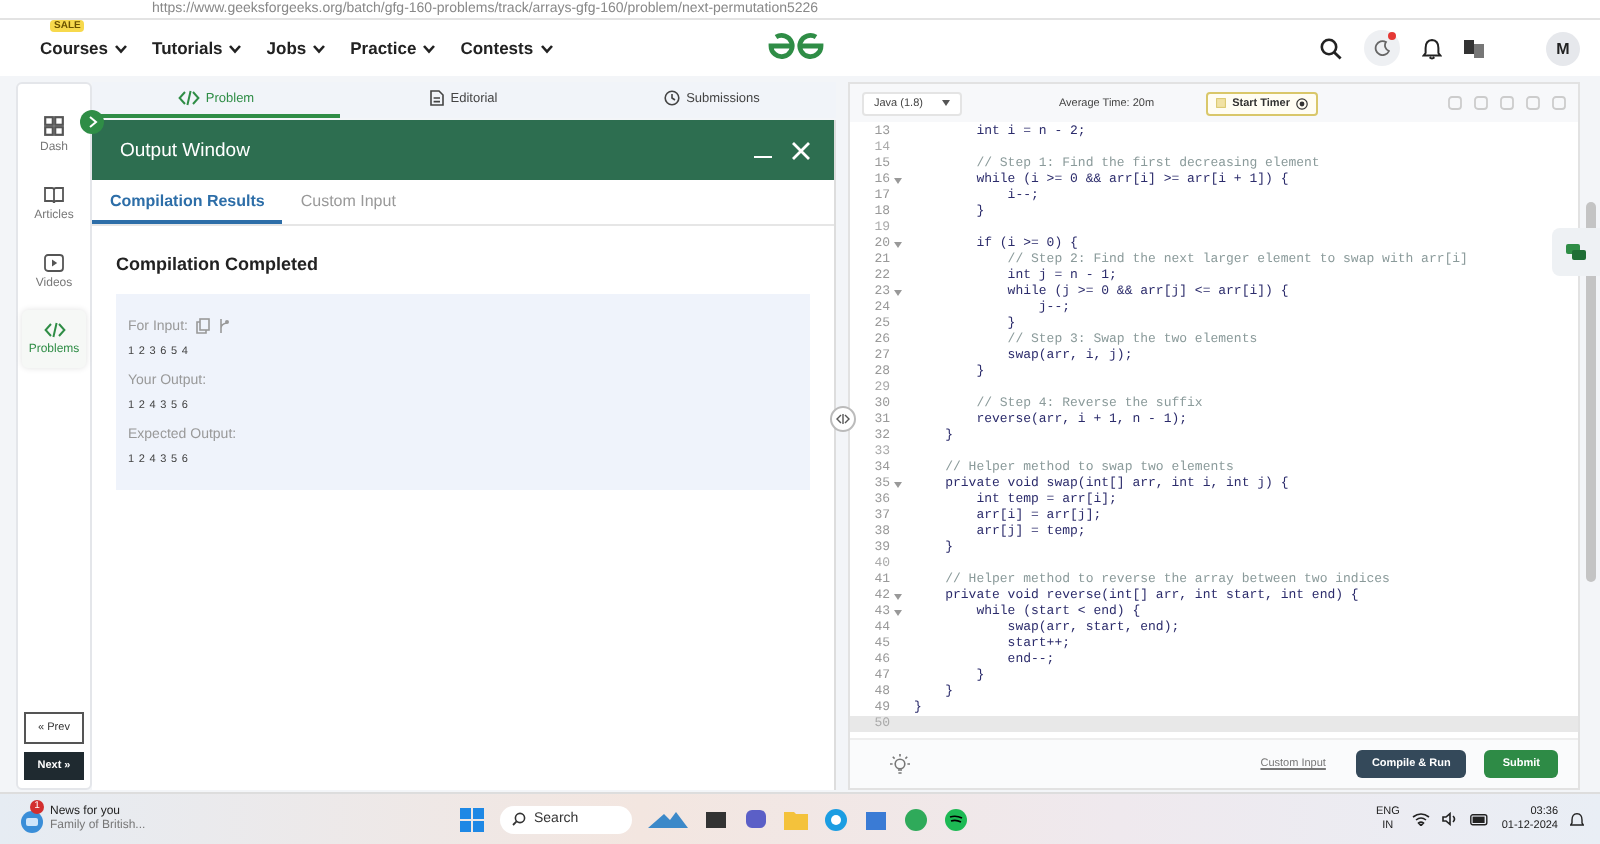  Describe the element at coordinates (672, 98) in the screenshot. I see `clock-icon` at that location.